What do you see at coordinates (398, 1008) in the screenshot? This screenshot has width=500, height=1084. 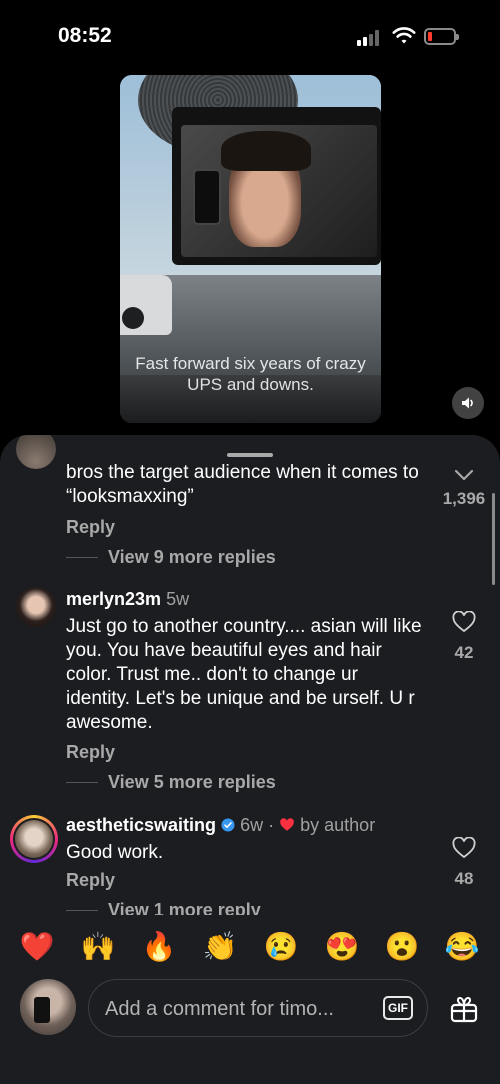 I see `gif-button: GIF` at bounding box center [398, 1008].